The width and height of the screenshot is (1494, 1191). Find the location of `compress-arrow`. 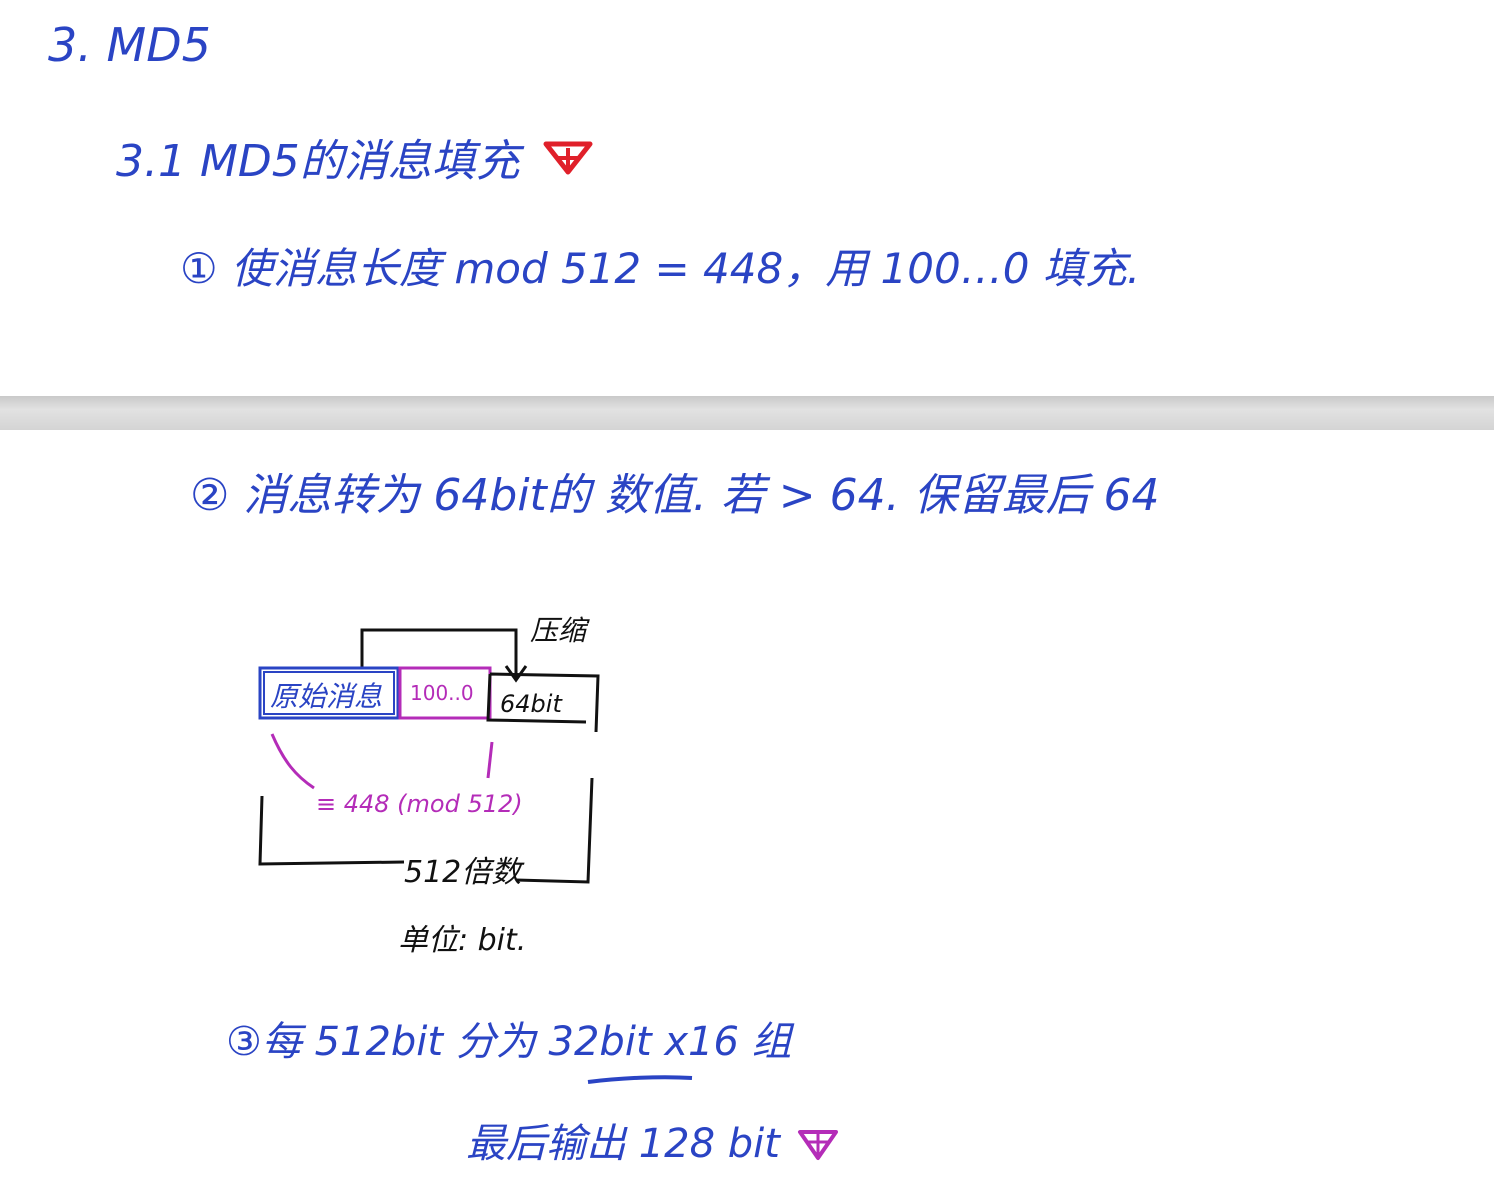

compress-arrow is located at coordinates (439, 653).